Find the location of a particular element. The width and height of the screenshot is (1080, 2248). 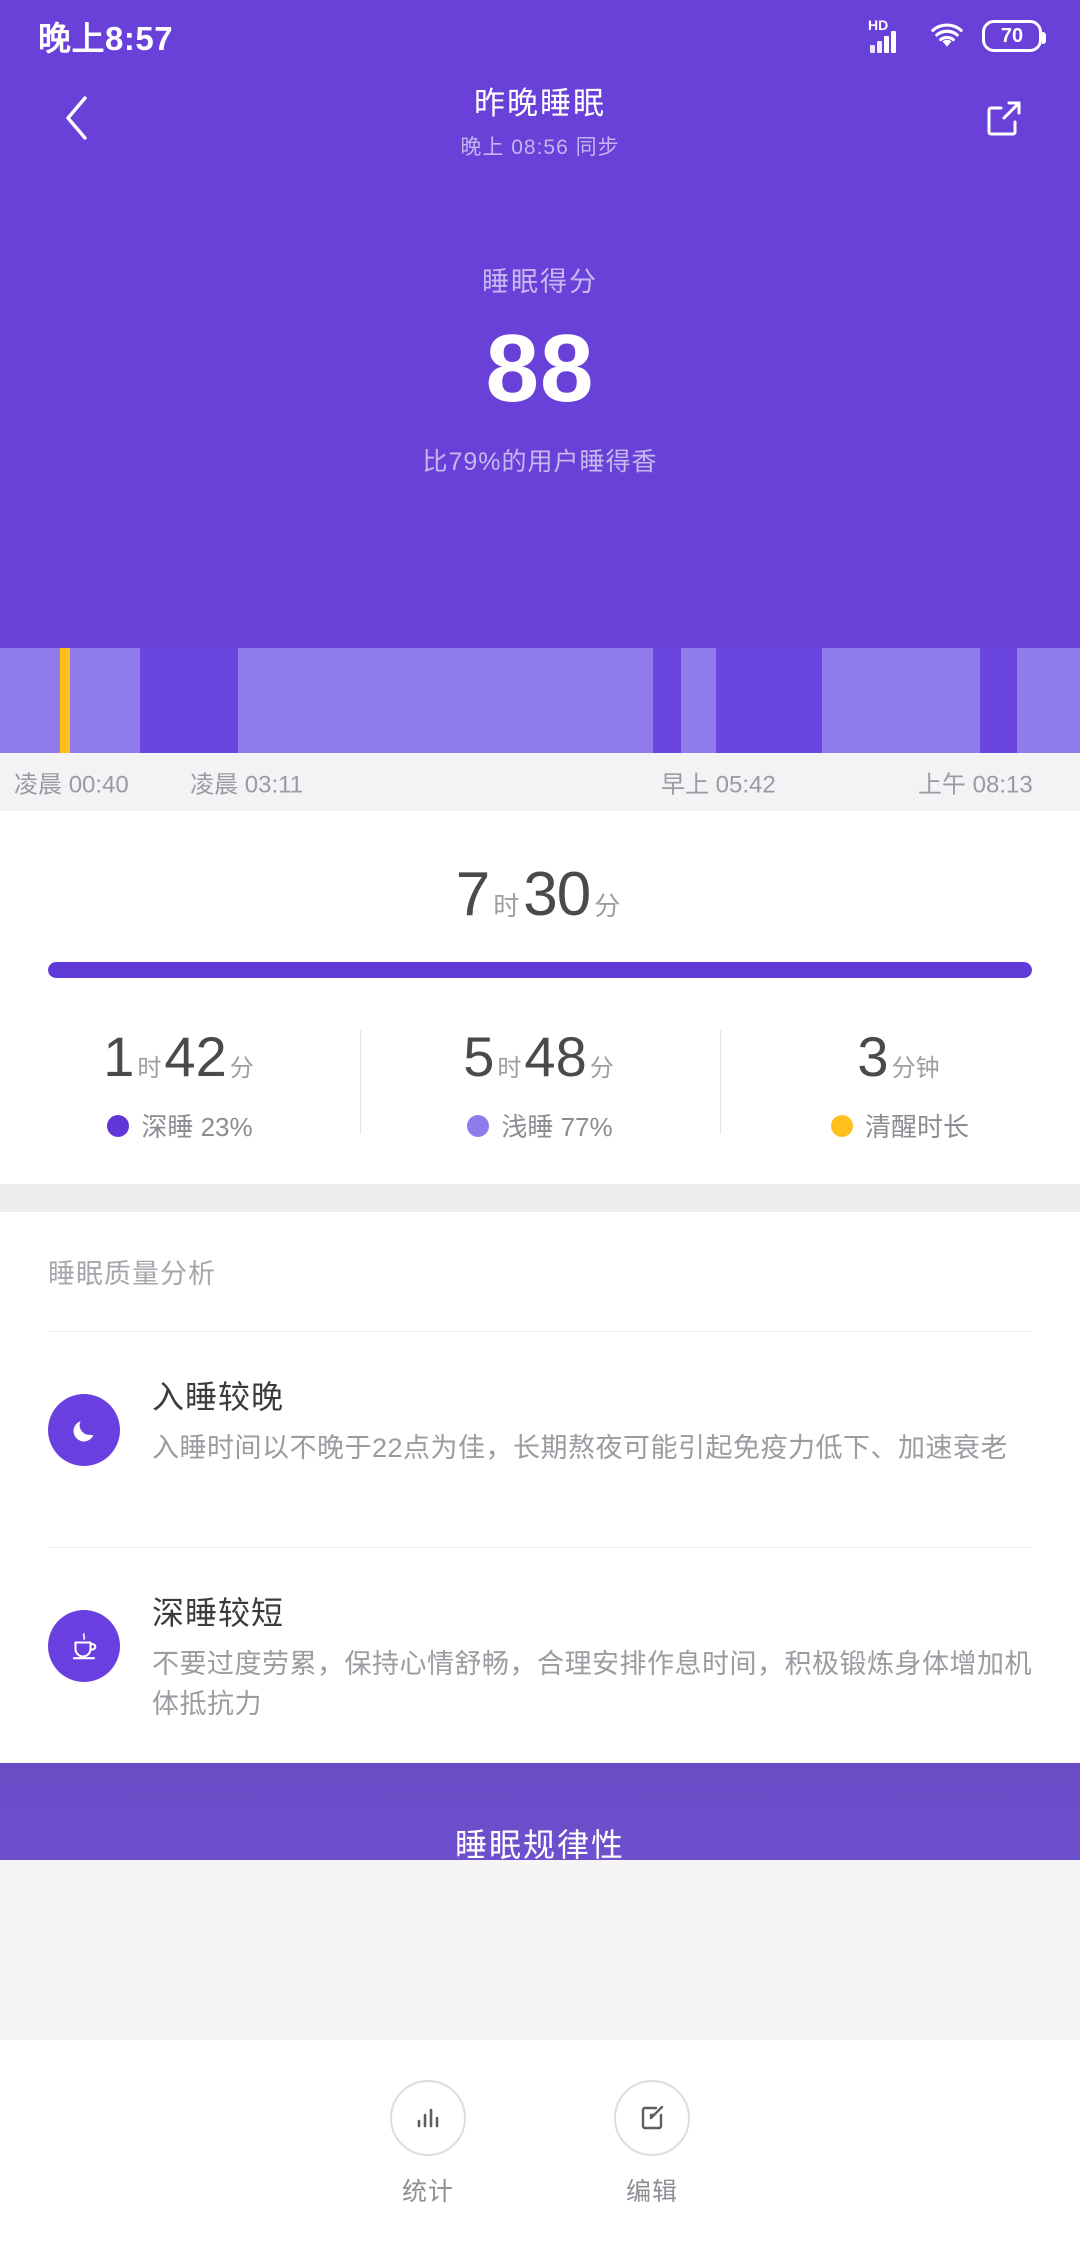

signal-bars-glyph is located at coordinates (883, 42).